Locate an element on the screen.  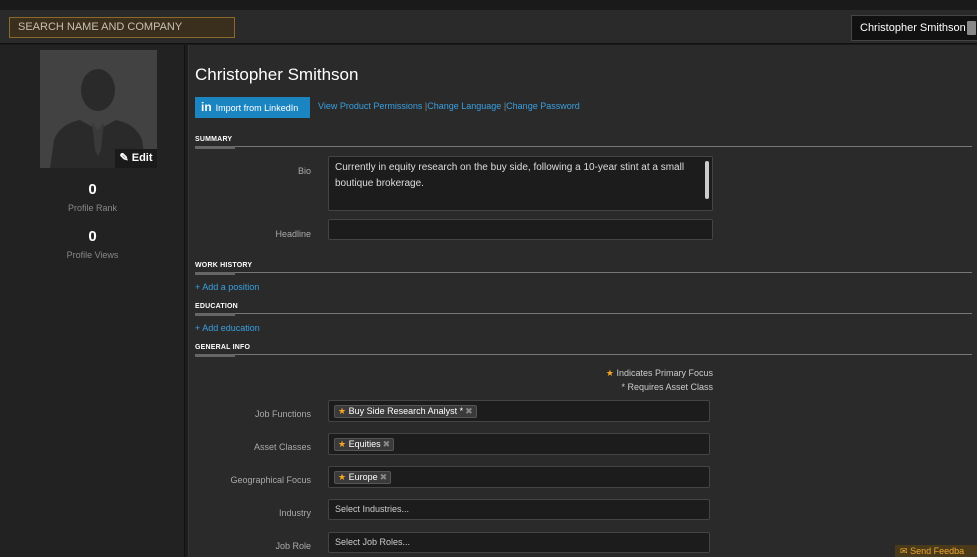
linkedin-icon: in is located at coordinates (206, 107).